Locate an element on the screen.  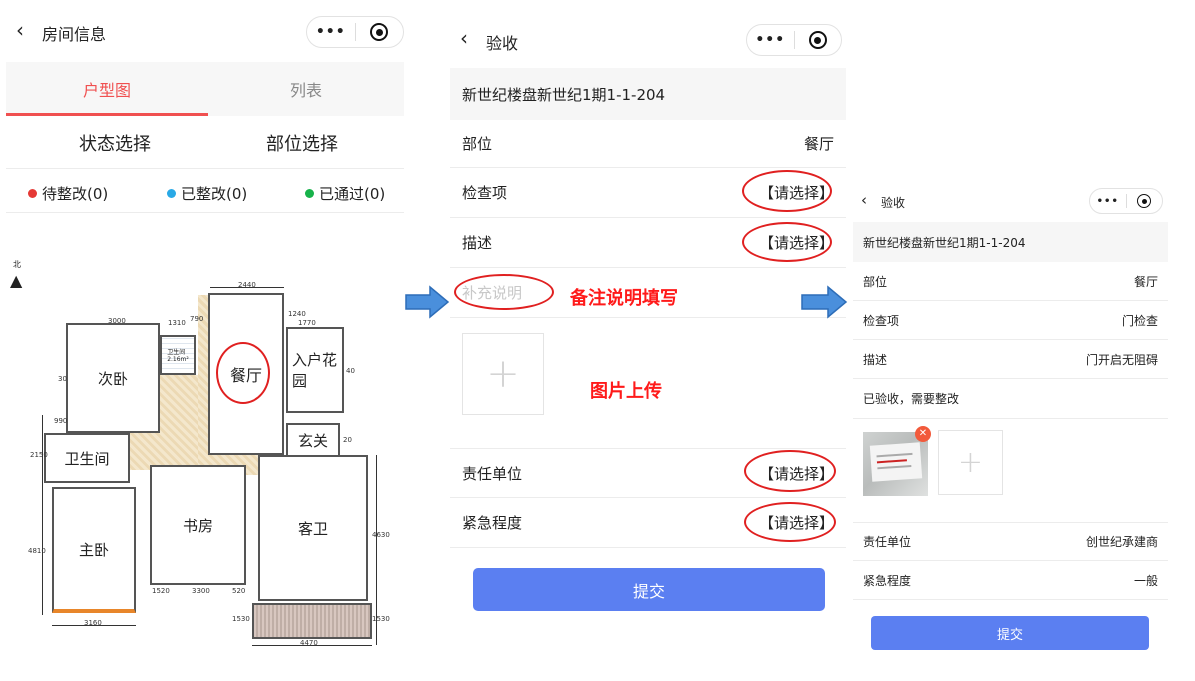
uploaded-photo is located at coordinates (895, 464).